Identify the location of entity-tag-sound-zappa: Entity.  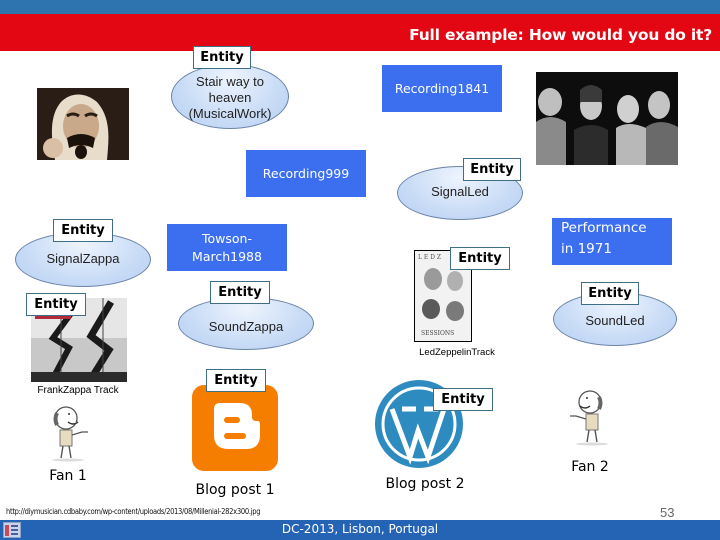
(240, 292).